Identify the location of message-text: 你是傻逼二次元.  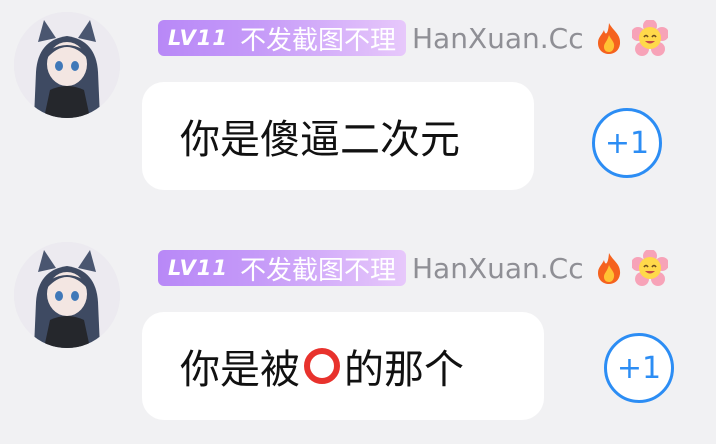
(320, 140).